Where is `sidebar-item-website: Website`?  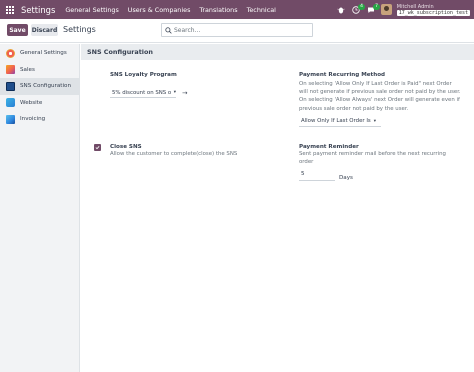 sidebar-item-website: Website is located at coordinates (39, 103).